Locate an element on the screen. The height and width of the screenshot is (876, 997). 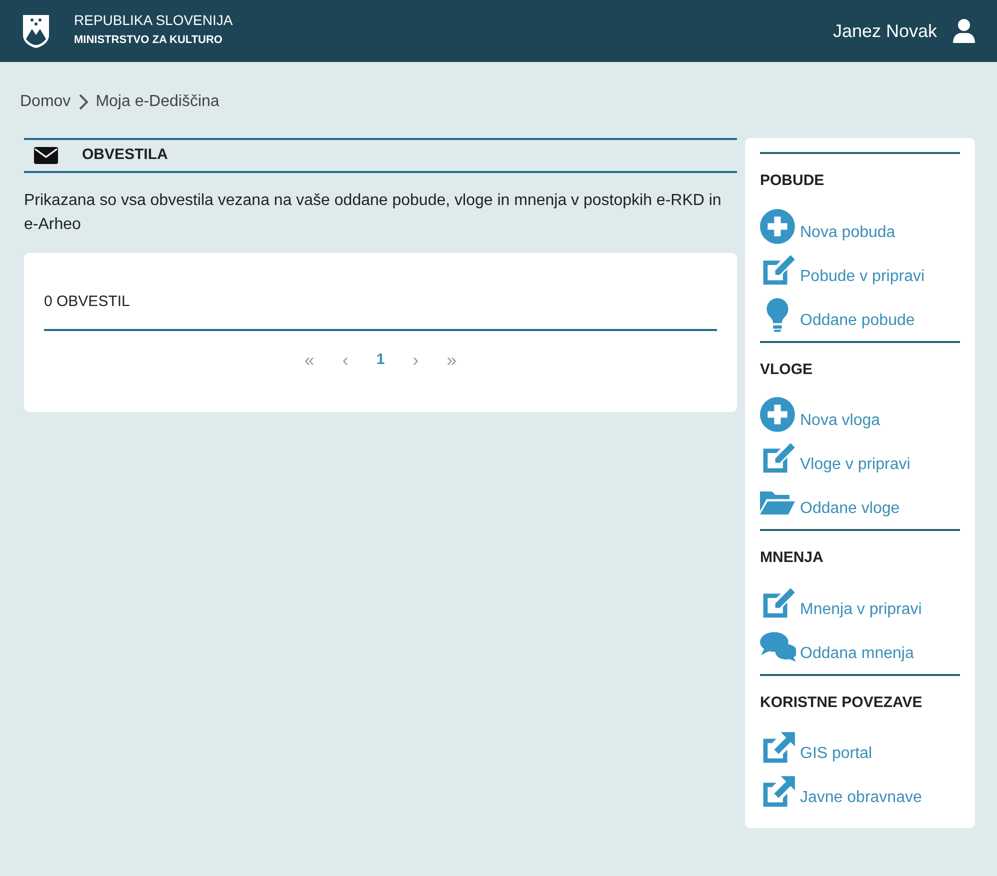
ministry-name: MINISTRSTVO ZA KULTURO is located at coordinates (149, 40).